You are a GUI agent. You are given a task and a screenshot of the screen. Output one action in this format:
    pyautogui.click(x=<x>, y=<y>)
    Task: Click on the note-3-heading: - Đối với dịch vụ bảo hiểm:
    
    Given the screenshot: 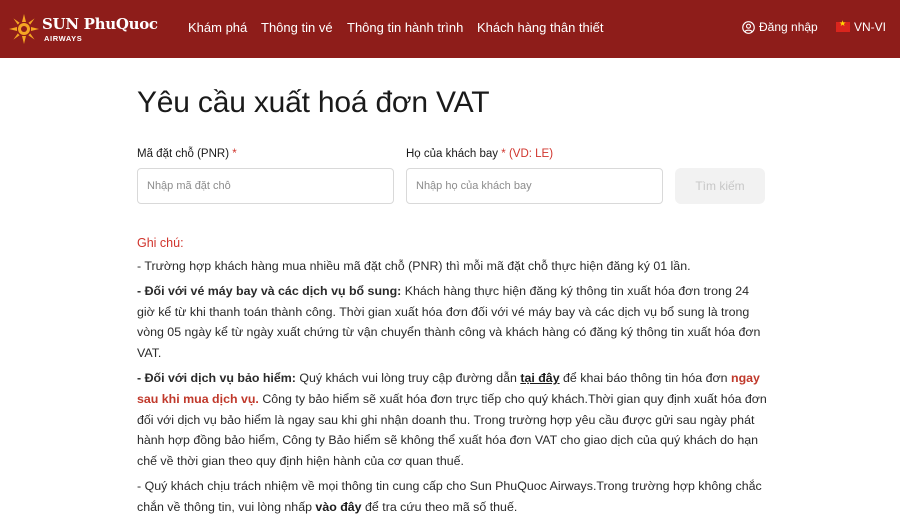 What is the action you would take?
    pyautogui.click(x=216, y=377)
    